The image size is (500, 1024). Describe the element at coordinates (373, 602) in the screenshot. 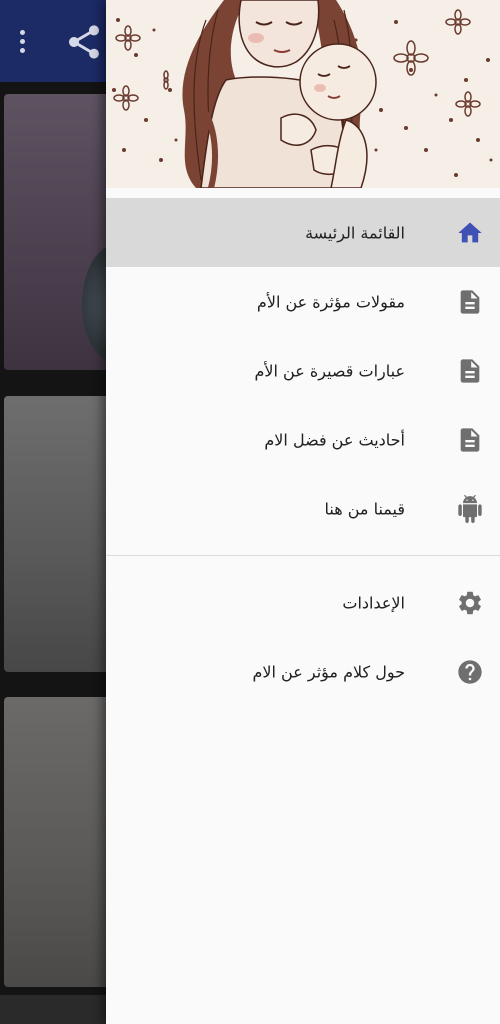

I see `menu-item-label: الإعدادات` at that location.